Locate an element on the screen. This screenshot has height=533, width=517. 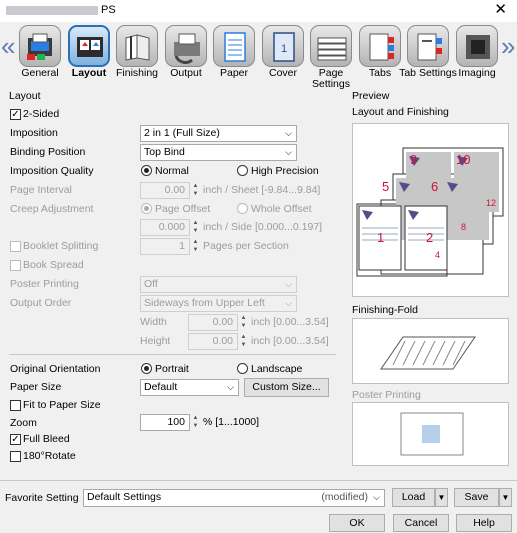
fit-to-paper-checkbox is located at coordinates (15, 405).